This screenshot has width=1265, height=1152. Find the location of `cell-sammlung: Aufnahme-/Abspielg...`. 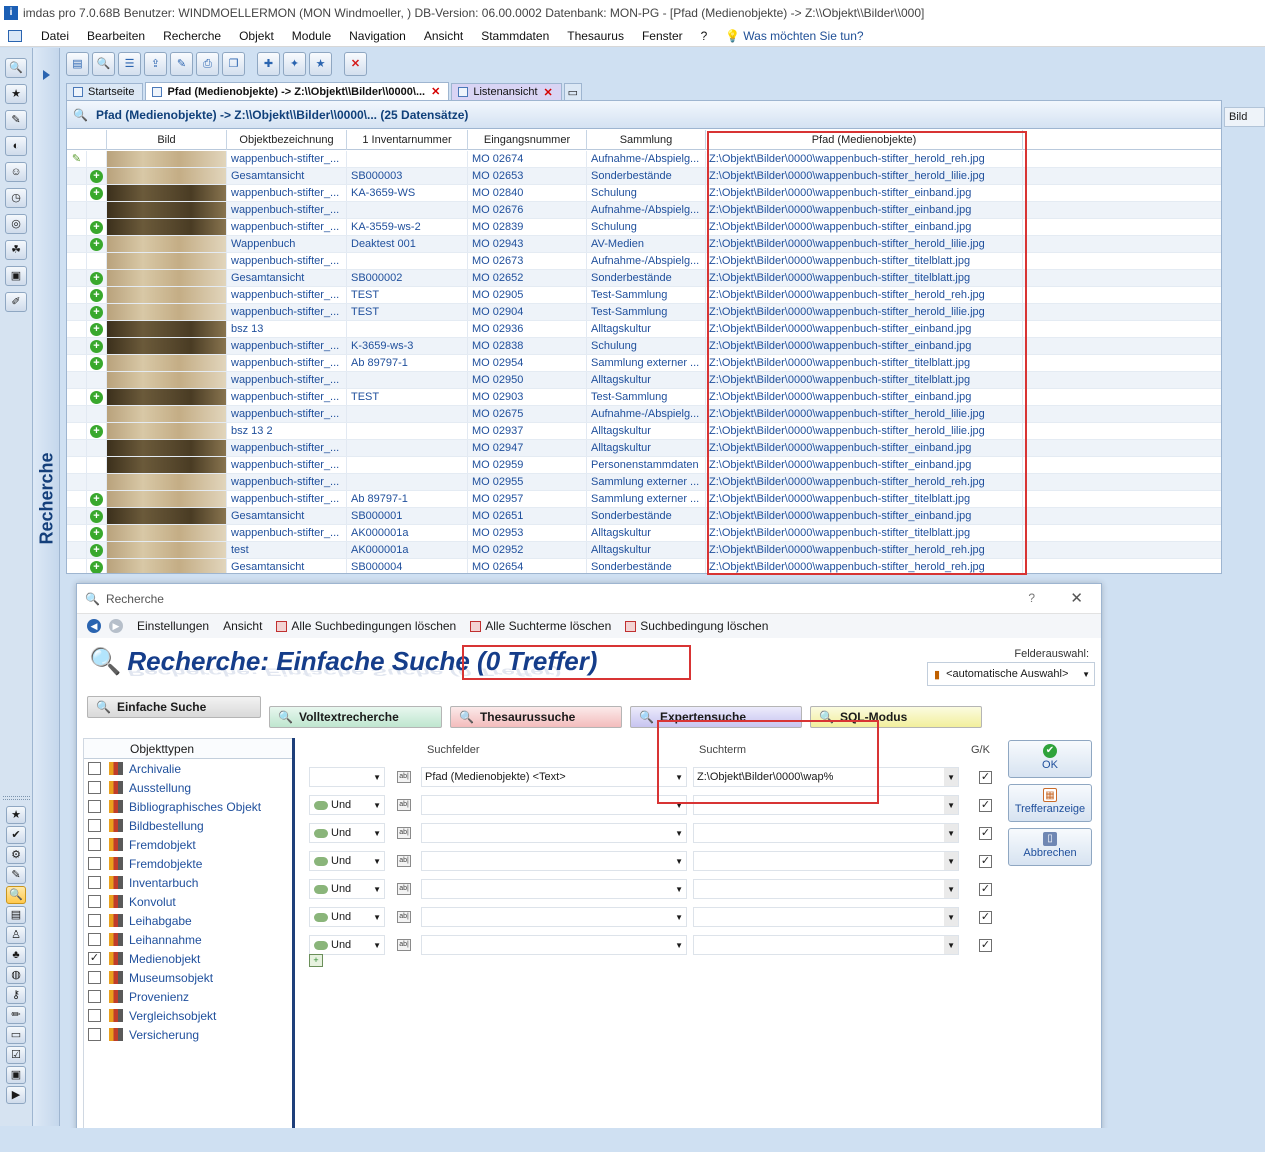

cell-sammlung: Aufnahme-/Abspielg... is located at coordinates (646, 159).